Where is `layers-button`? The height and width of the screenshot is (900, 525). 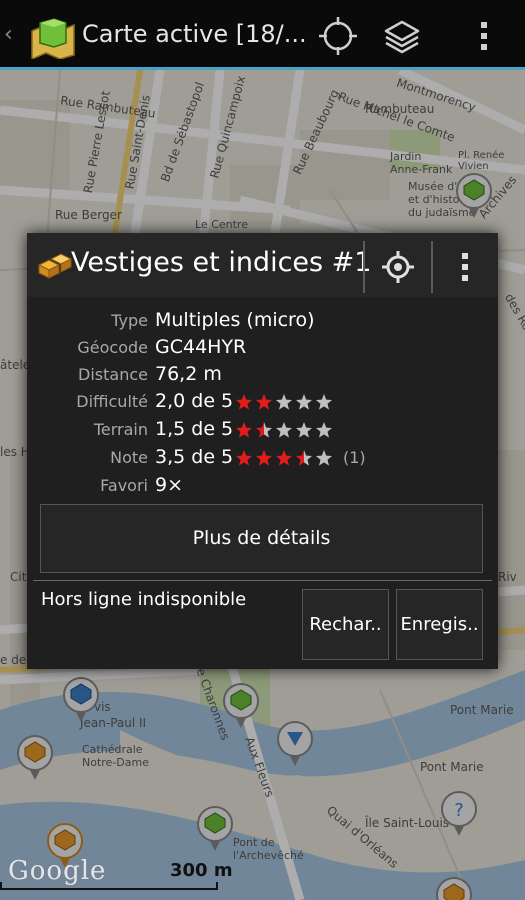
layers-button is located at coordinates (402, 36).